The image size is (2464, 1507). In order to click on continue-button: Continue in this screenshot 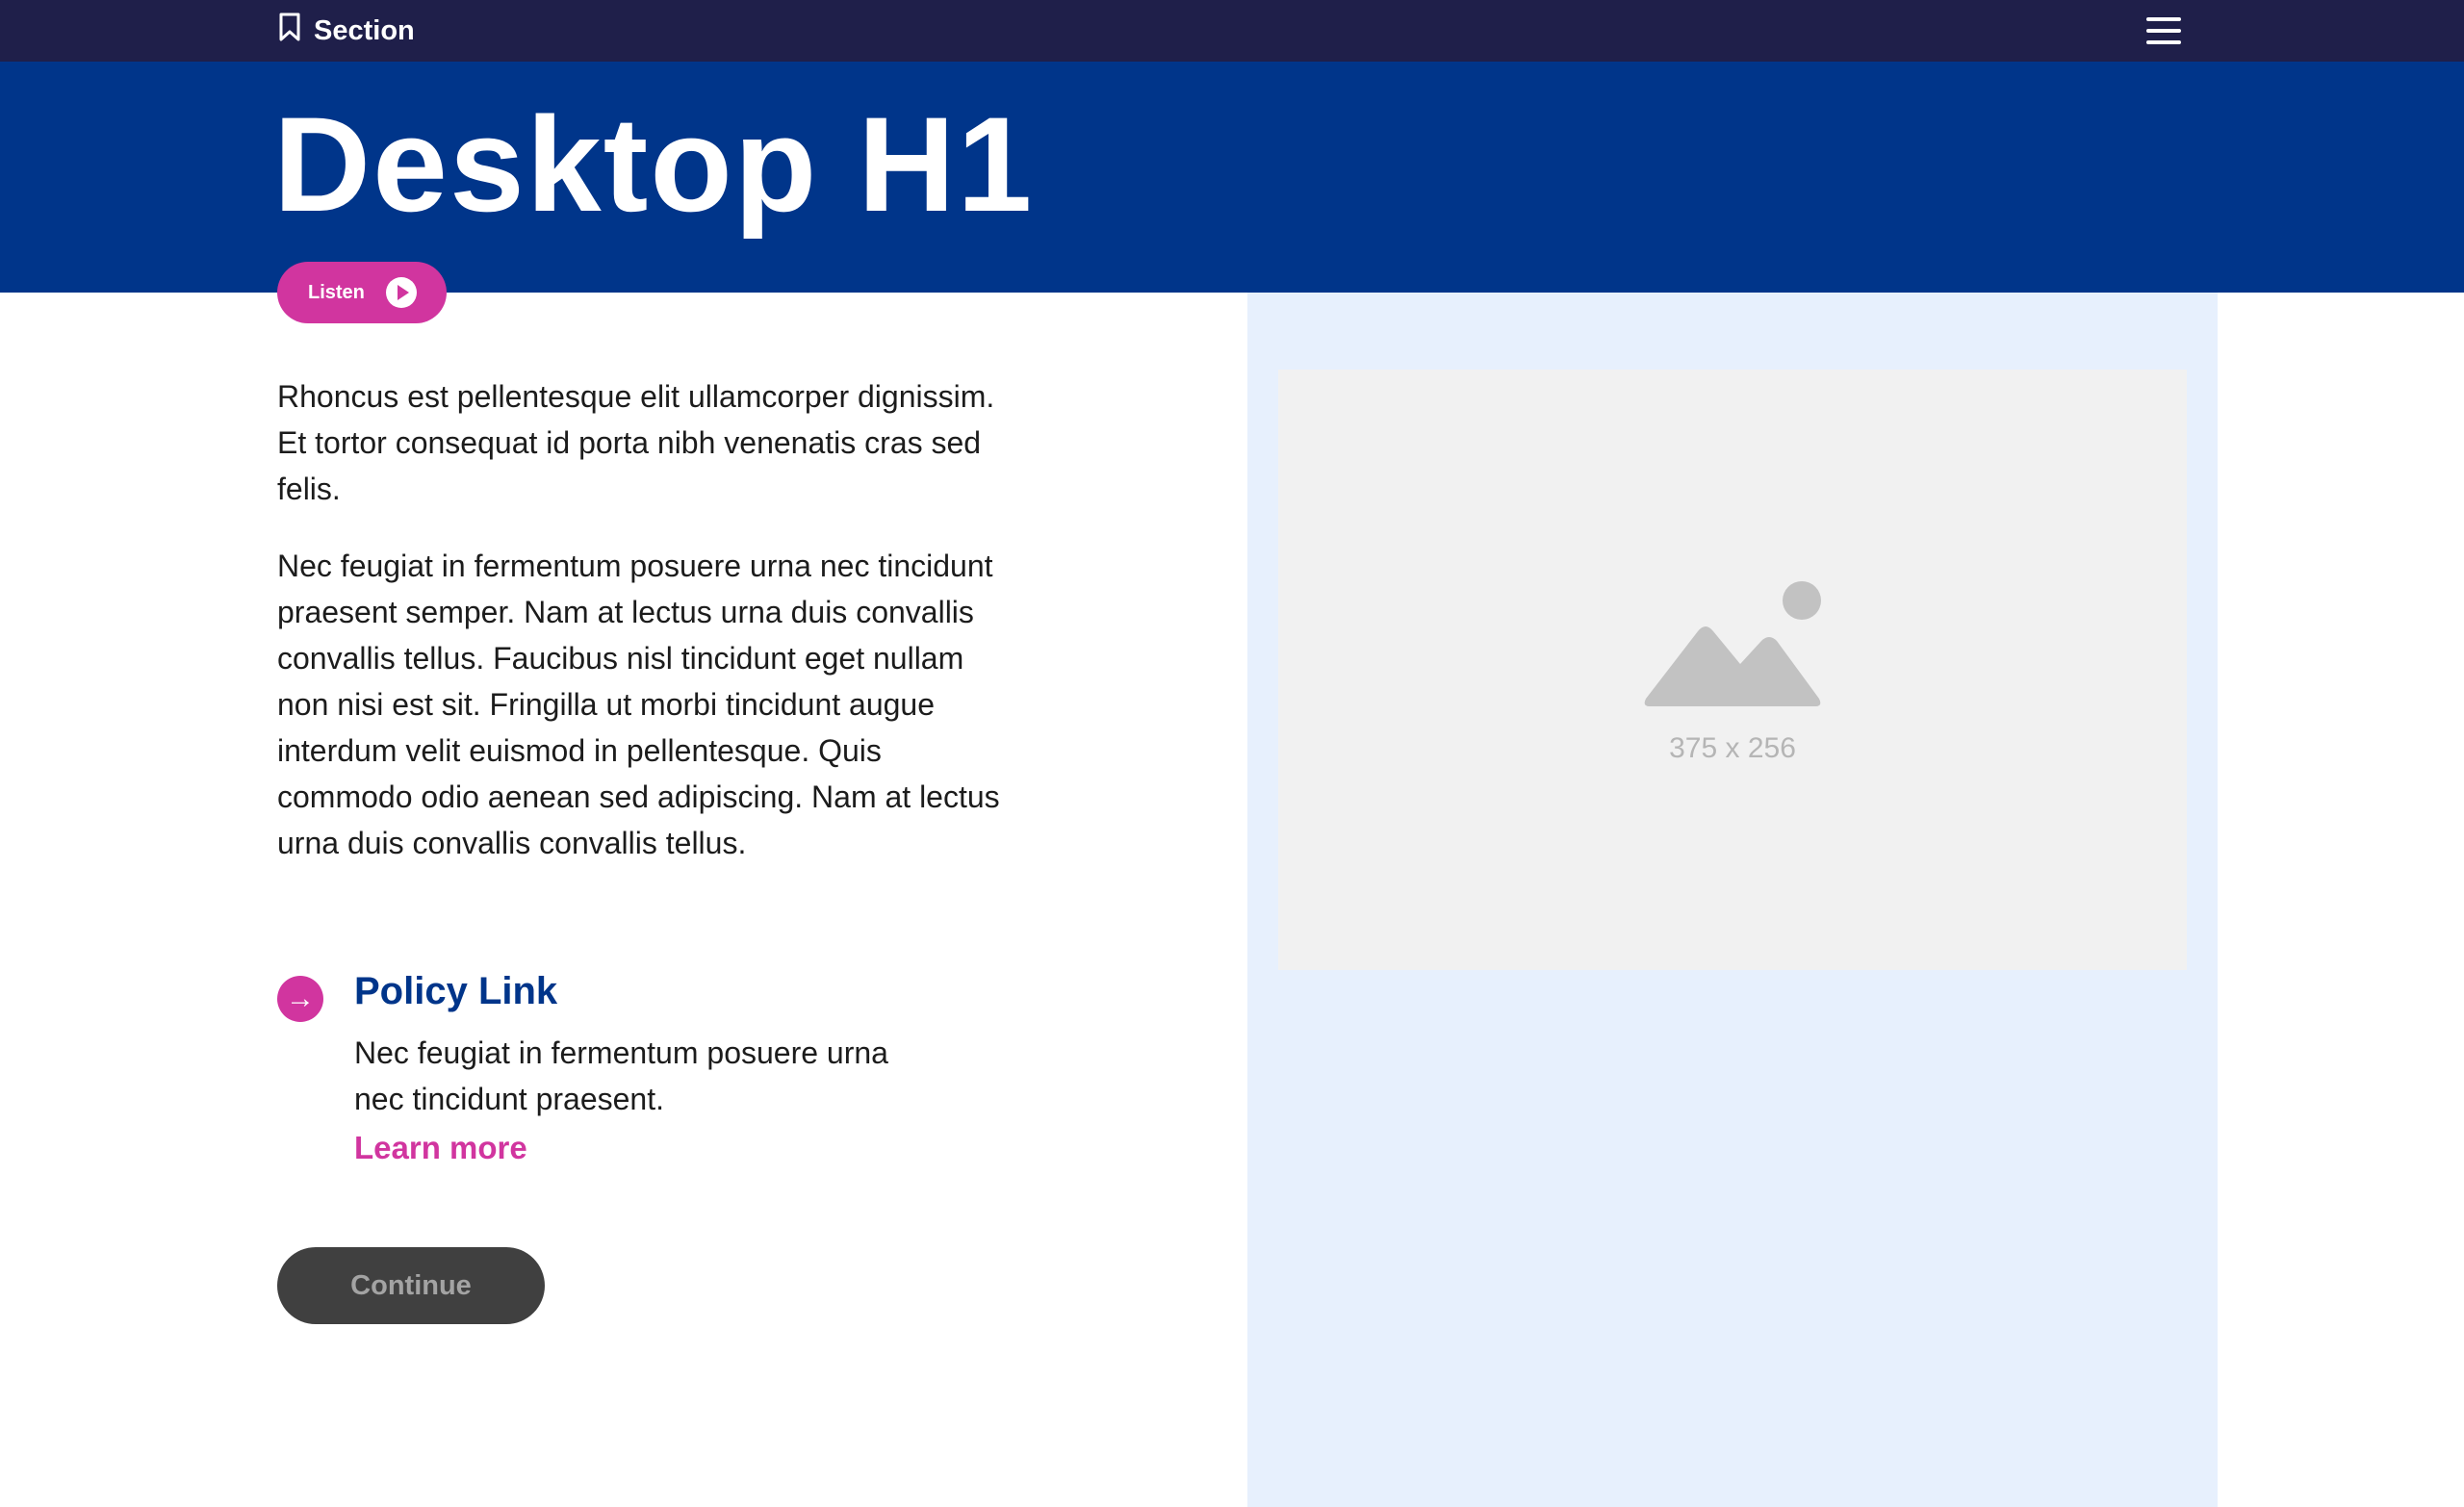, I will do `click(411, 1285)`.